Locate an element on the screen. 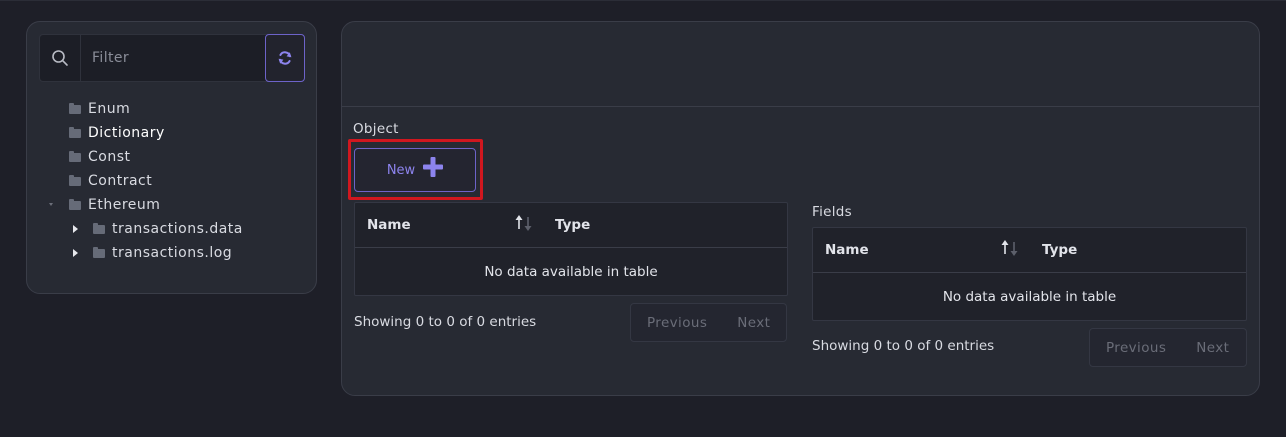  tree-item-dictionary: Dictionary is located at coordinates (117, 133).